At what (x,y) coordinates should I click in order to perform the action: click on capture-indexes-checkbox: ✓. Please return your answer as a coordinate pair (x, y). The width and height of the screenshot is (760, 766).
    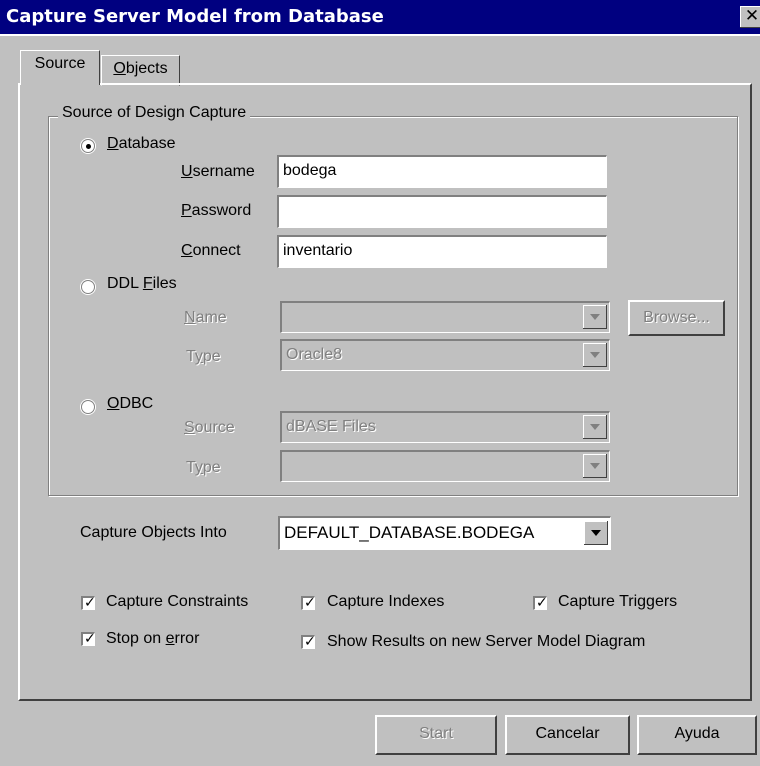
    Looking at the image, I should click on (308, 603).